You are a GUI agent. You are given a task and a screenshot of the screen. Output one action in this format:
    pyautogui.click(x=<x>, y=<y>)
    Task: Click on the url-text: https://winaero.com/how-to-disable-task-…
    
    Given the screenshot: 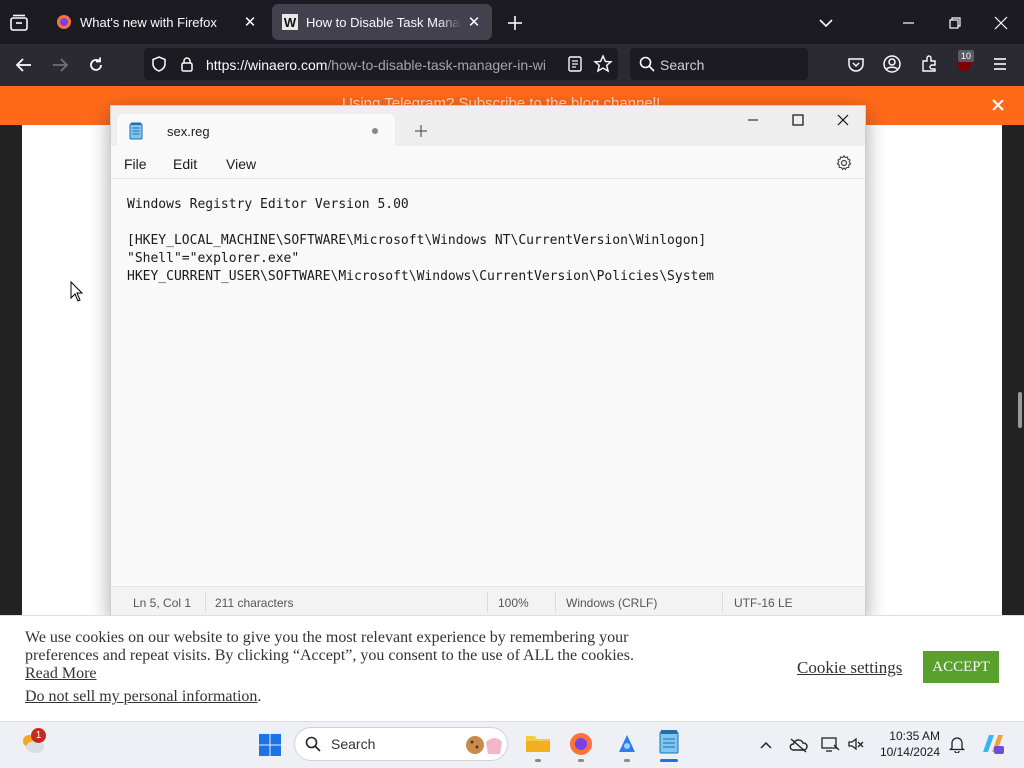 What is the action you would take?
    pyautogui.click(x=381, y=65)
    